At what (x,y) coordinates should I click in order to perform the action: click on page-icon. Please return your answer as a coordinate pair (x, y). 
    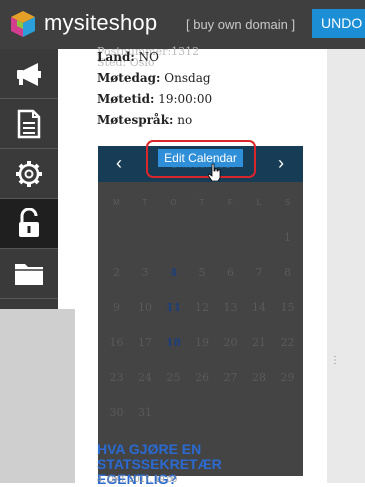
    Looking at the image, I should click on (29, 123).